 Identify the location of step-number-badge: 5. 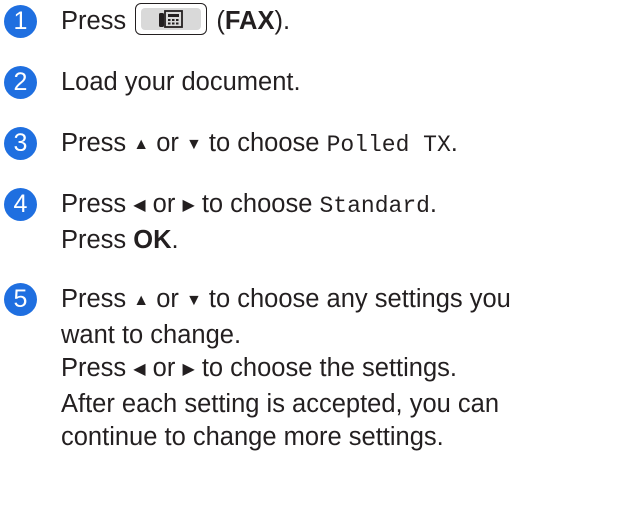
(20, 299).